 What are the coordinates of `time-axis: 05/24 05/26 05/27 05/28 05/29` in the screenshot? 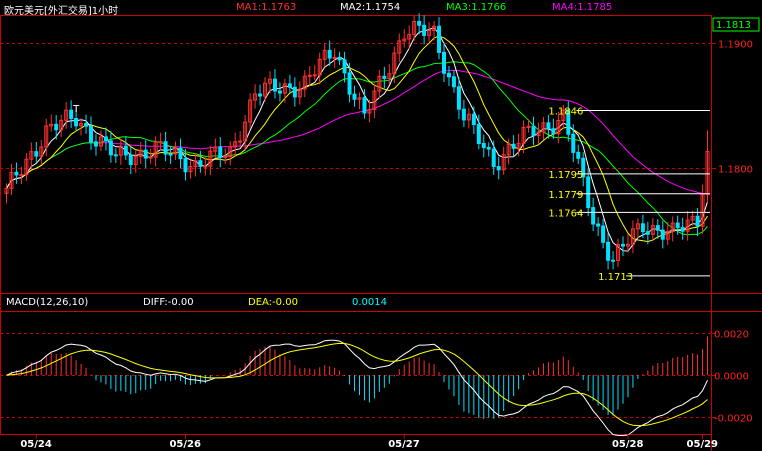 It's located at (369, 442).